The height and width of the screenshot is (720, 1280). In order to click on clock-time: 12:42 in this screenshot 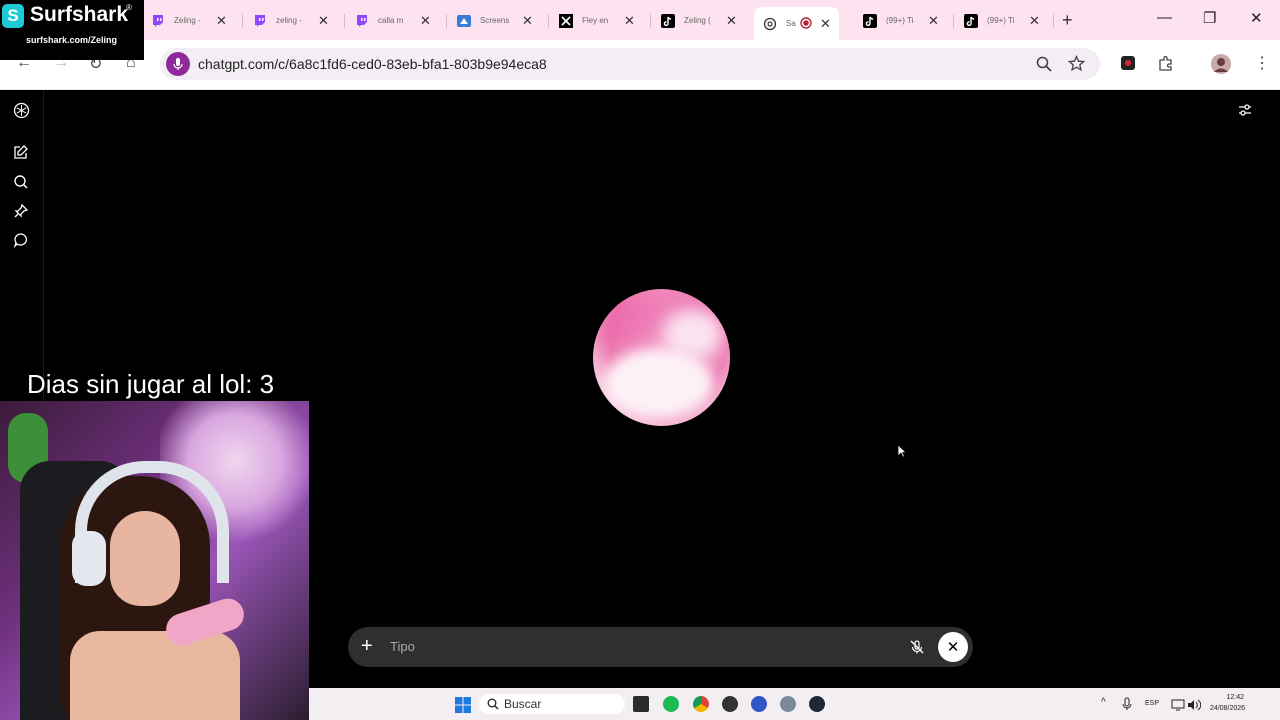, I will do `click(1235, 697)`.